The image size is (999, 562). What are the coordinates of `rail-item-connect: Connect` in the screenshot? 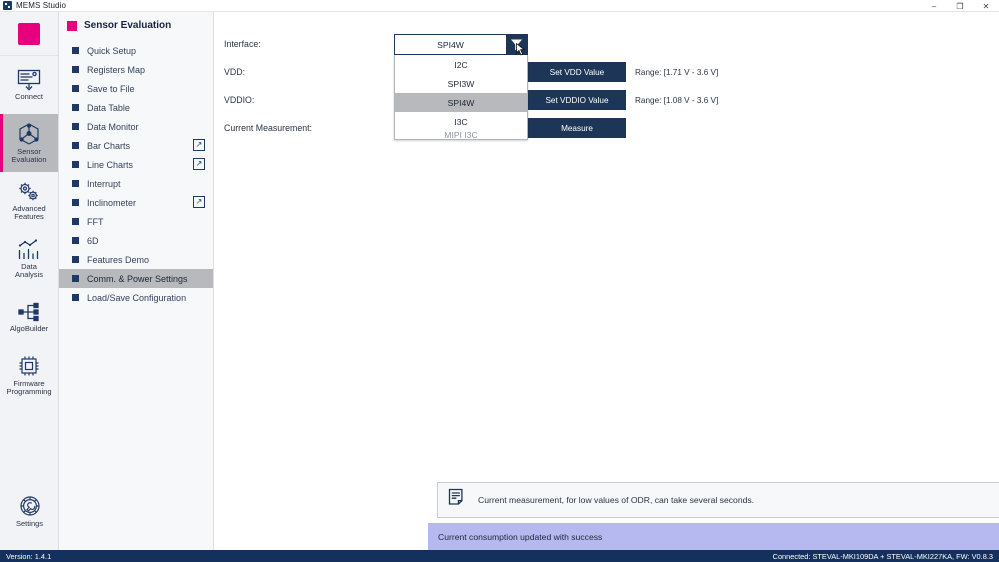 It's located at (29, 85).